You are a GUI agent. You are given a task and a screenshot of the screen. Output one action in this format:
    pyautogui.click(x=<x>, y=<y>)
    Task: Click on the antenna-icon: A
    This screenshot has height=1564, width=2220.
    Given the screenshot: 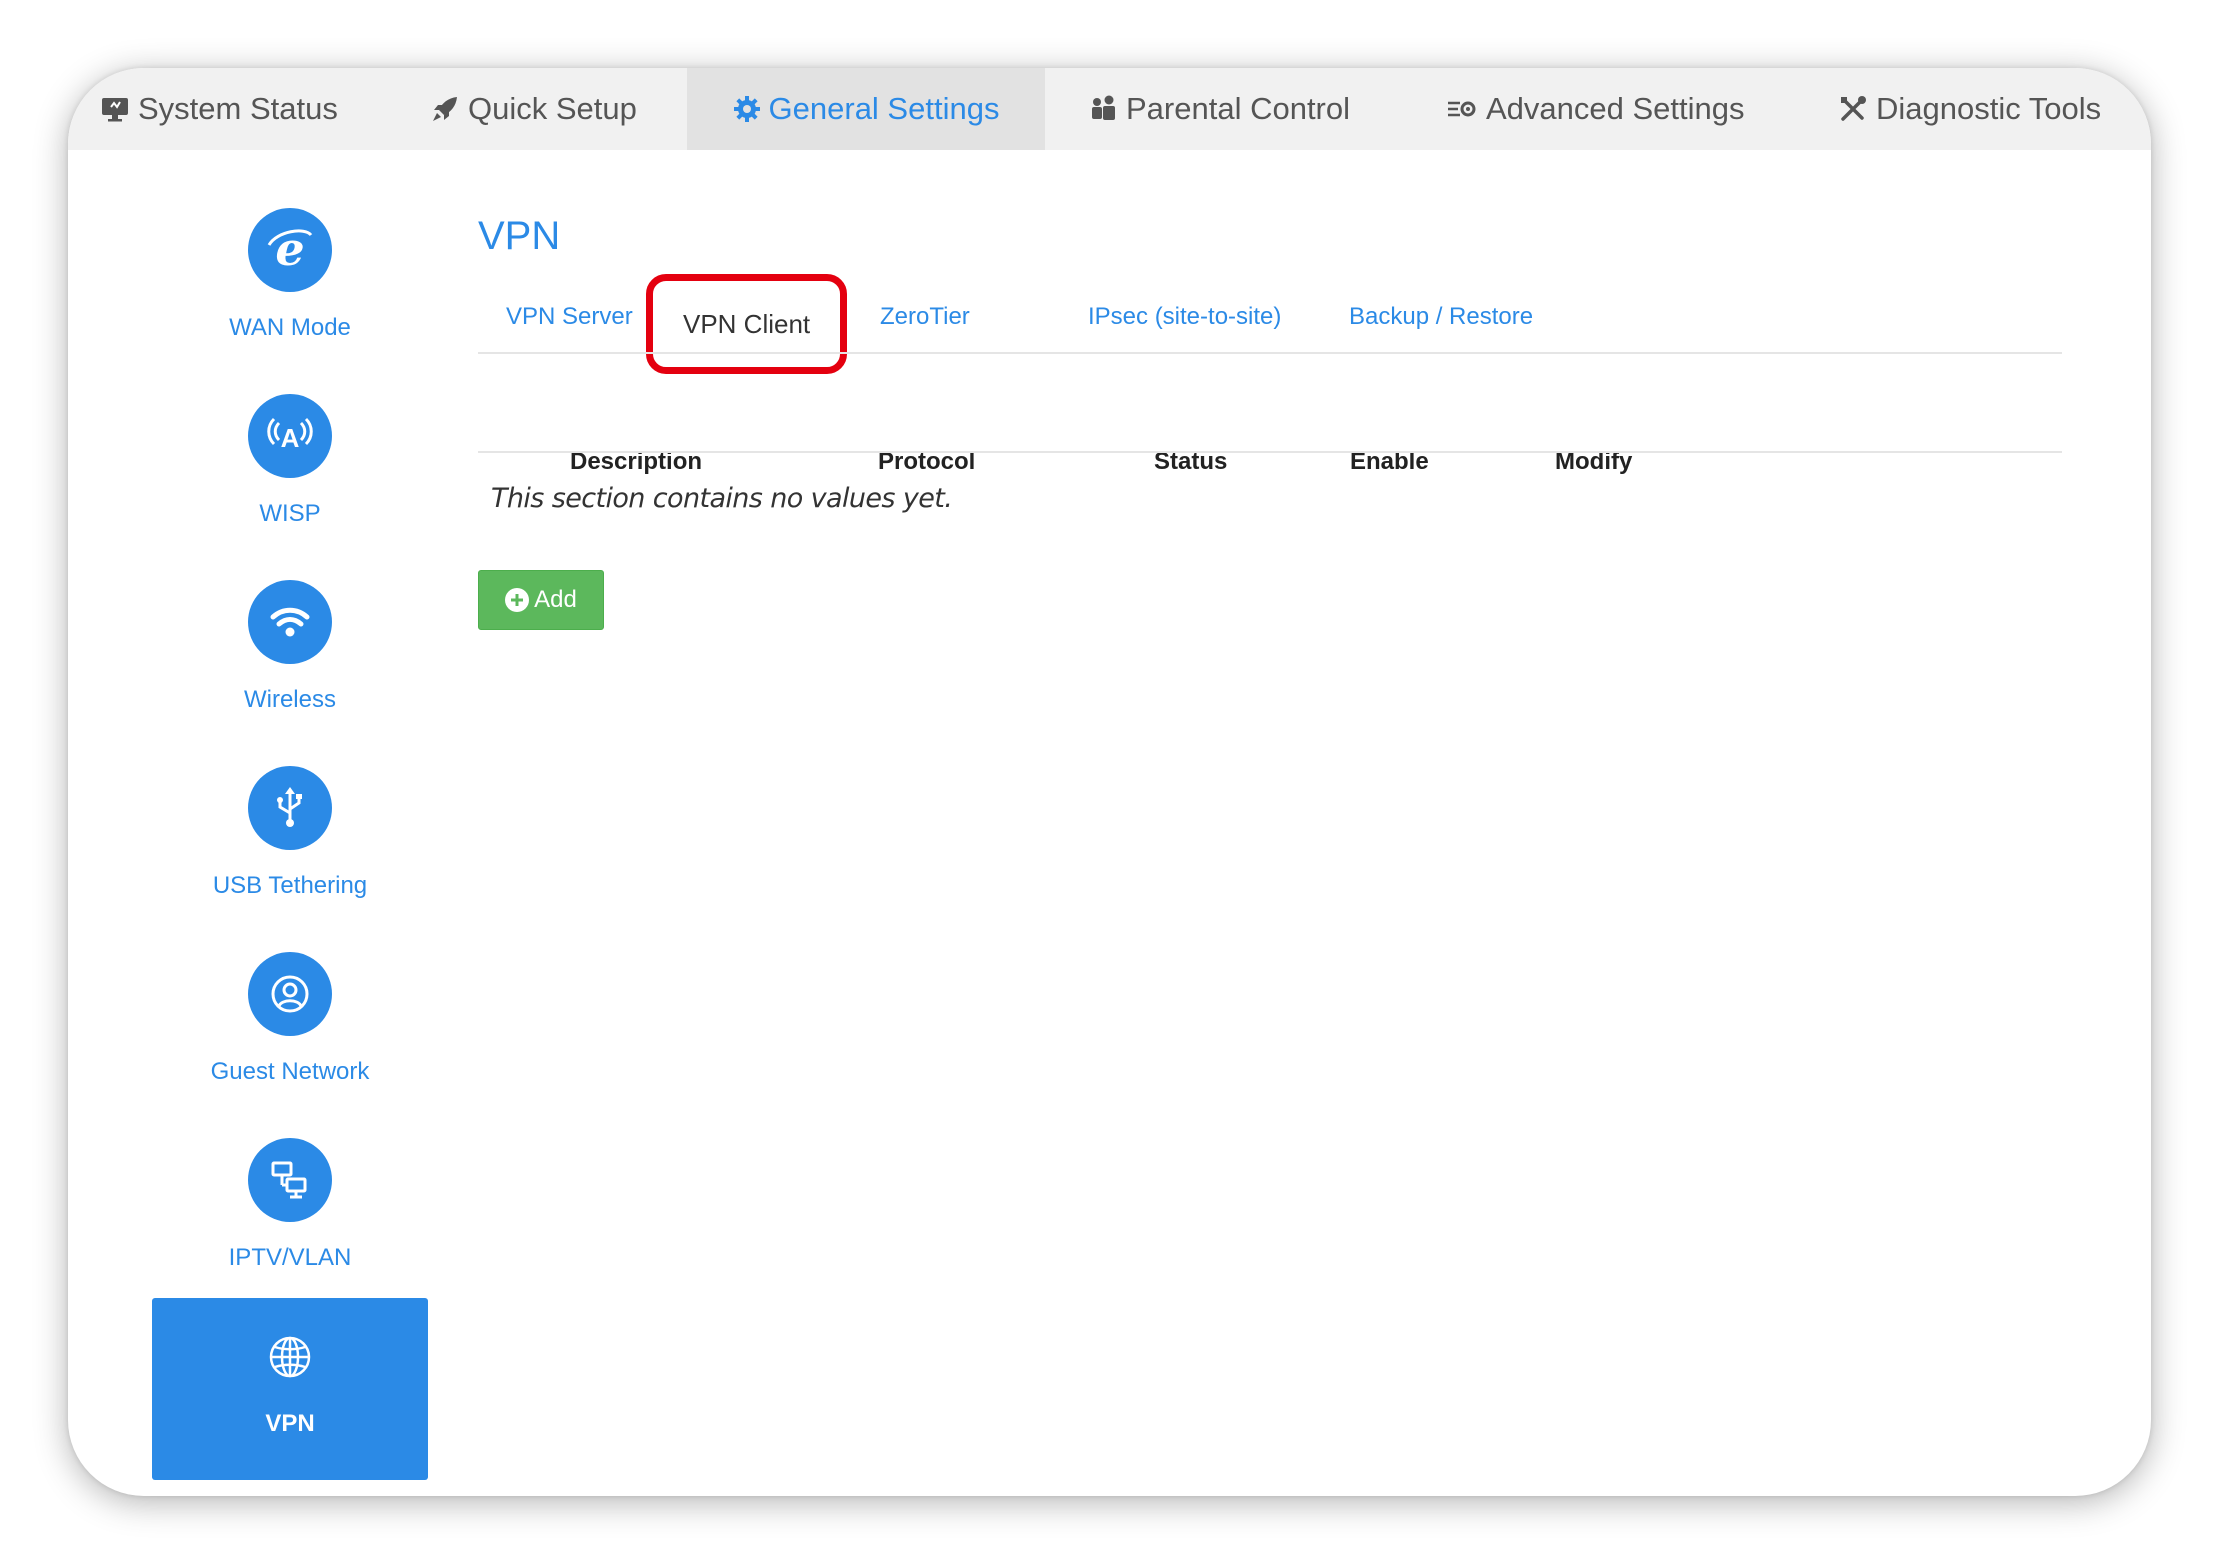 What is the action you would take?
    pyautogui.click(x=290, y=436)
    